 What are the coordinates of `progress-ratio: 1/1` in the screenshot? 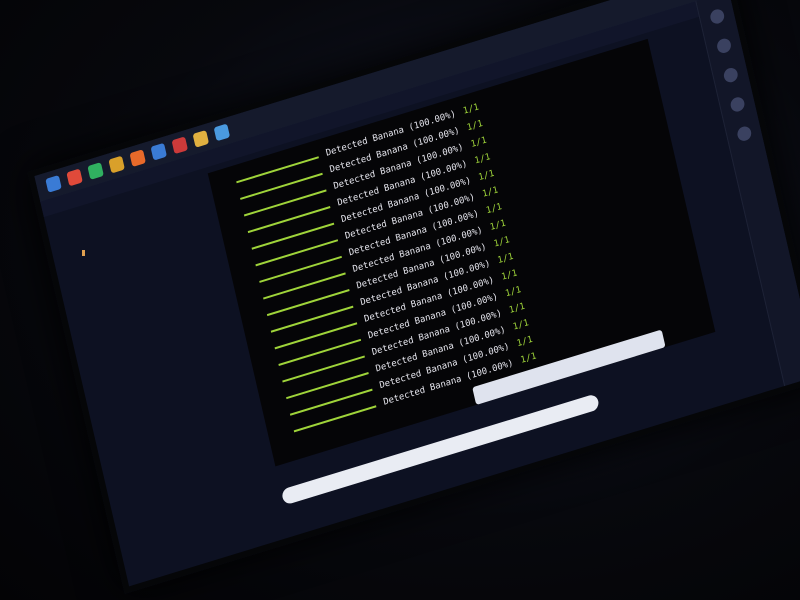 It's located at (528, 358).